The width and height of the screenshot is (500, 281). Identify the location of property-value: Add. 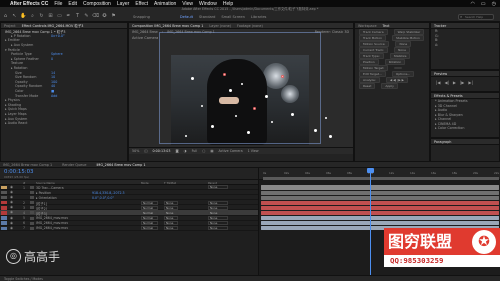
(54, 96).